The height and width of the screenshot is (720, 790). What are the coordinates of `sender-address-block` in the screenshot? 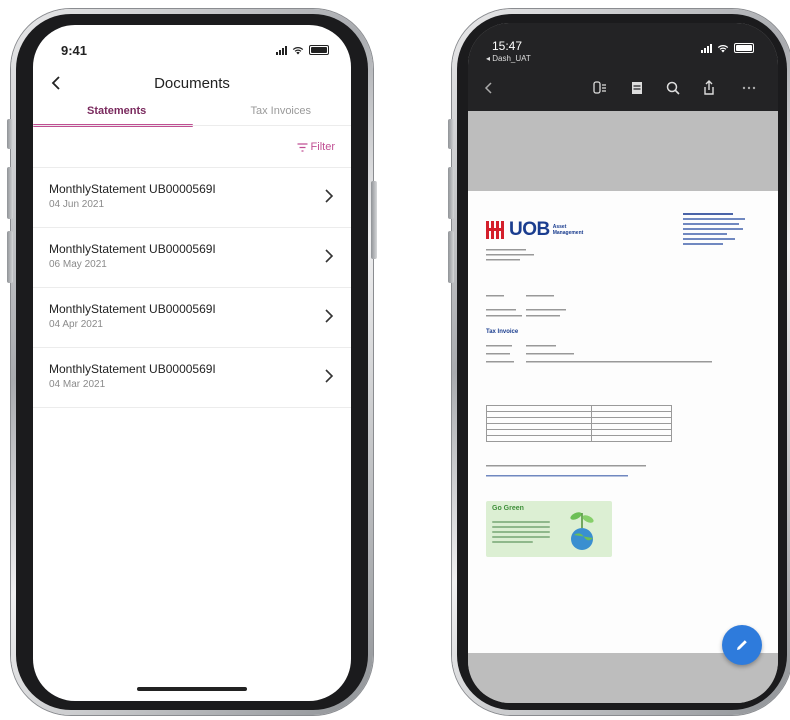 It's located at (714, 229).